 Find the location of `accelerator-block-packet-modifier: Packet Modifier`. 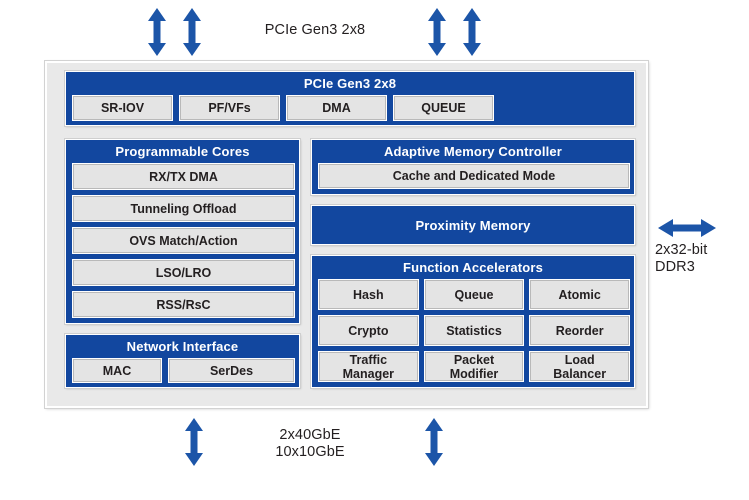

accelerator-block-packet-modifier: Packet Modifier is located at coordinates (474, 366).